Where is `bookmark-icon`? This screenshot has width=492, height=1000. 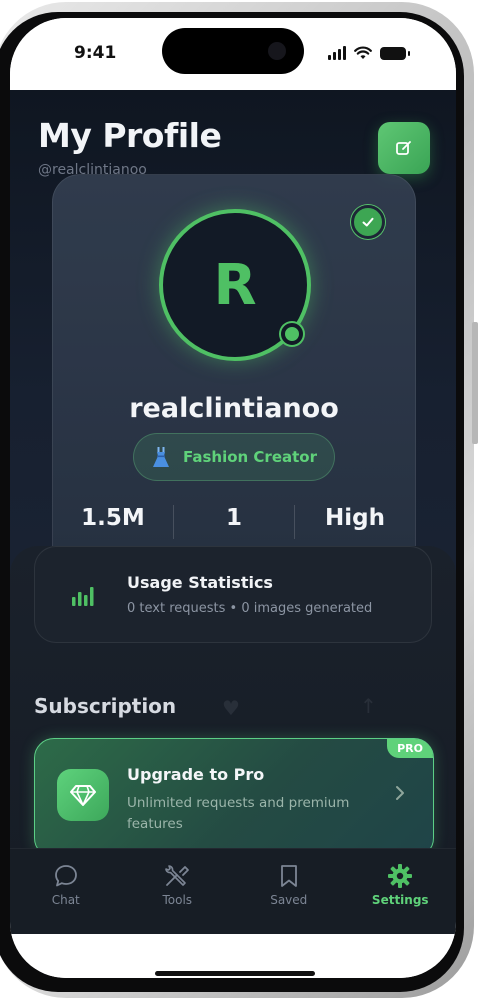
bookmark-icon is located at coordinates (288, 876).